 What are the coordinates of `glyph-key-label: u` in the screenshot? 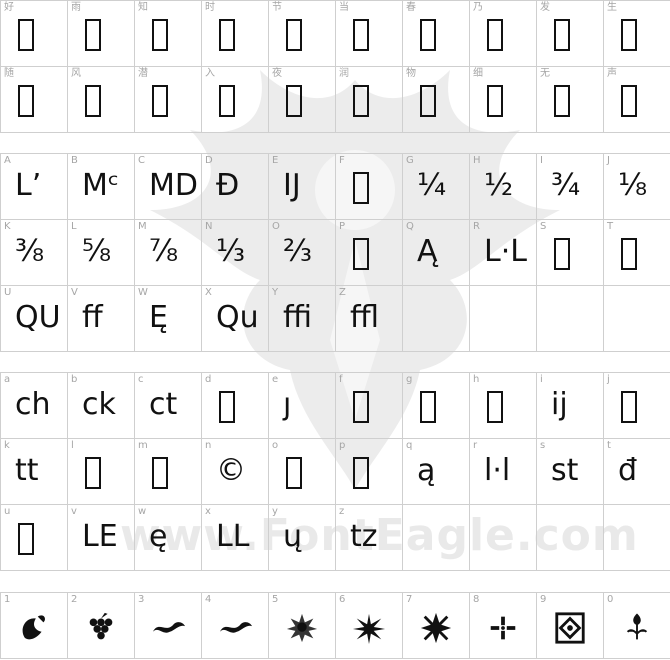 It's located at (7, 511).